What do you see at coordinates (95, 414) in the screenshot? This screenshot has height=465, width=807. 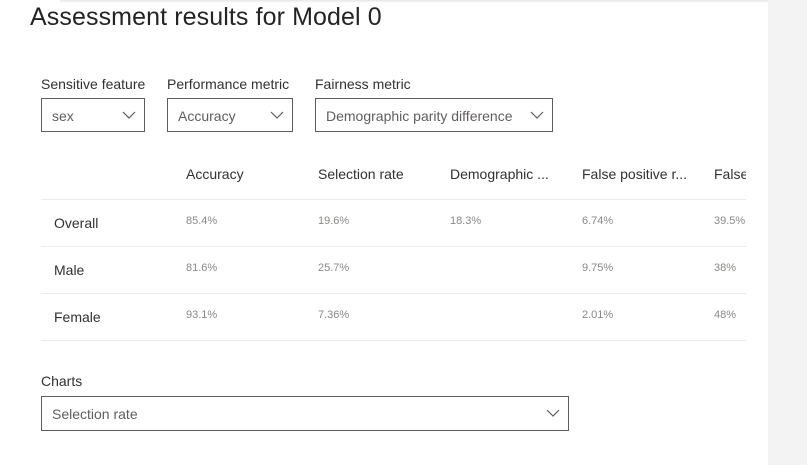 I see `charts-value: Selection rate` at bounding box center [95, 414].